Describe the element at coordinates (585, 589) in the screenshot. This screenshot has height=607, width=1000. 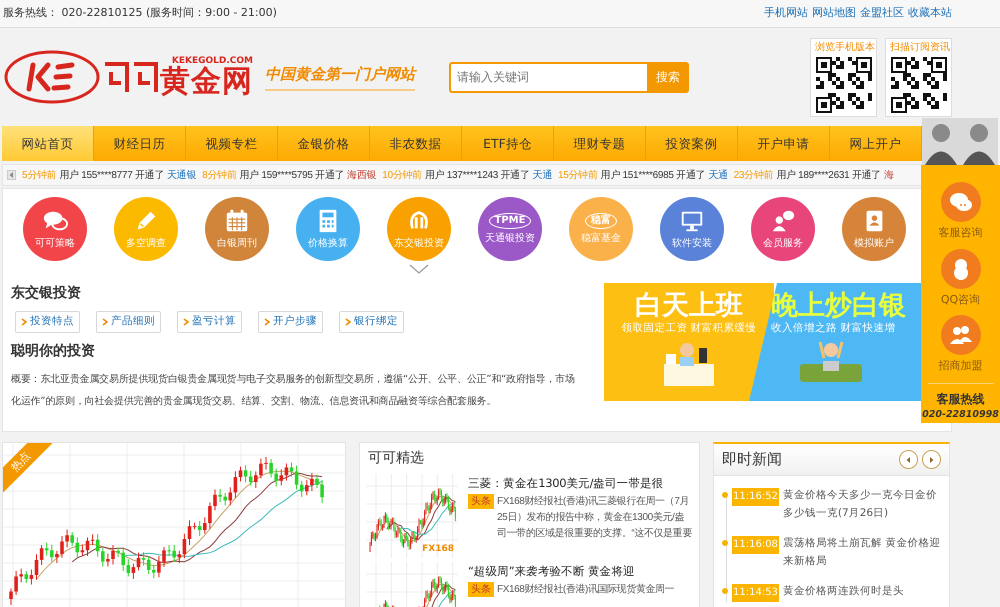
I see `article-summary: FX168财经报社(香港)讯国际现货黄金周一` at that location.